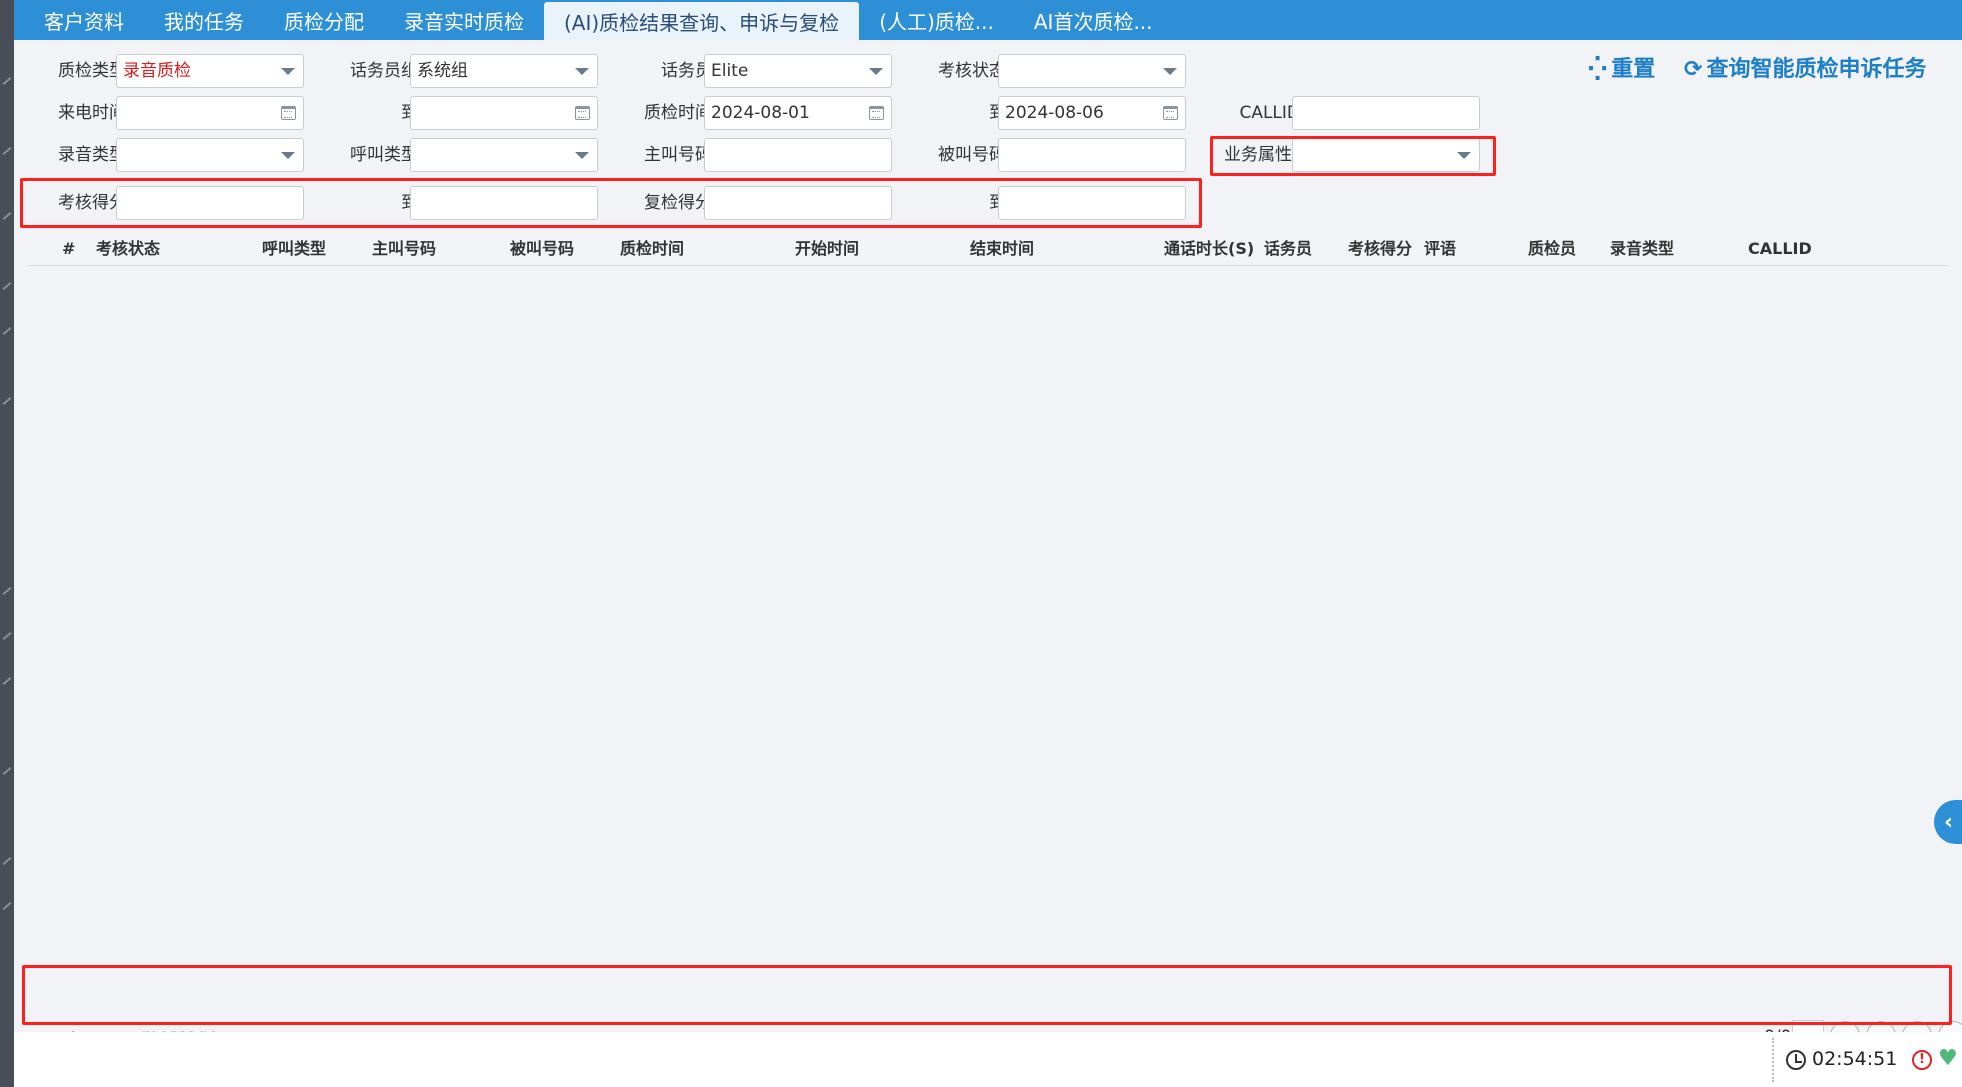  Describe the element at coordinates (1002, 249) in the screenshot. I see `col-end-time: 结束时间` at that location.